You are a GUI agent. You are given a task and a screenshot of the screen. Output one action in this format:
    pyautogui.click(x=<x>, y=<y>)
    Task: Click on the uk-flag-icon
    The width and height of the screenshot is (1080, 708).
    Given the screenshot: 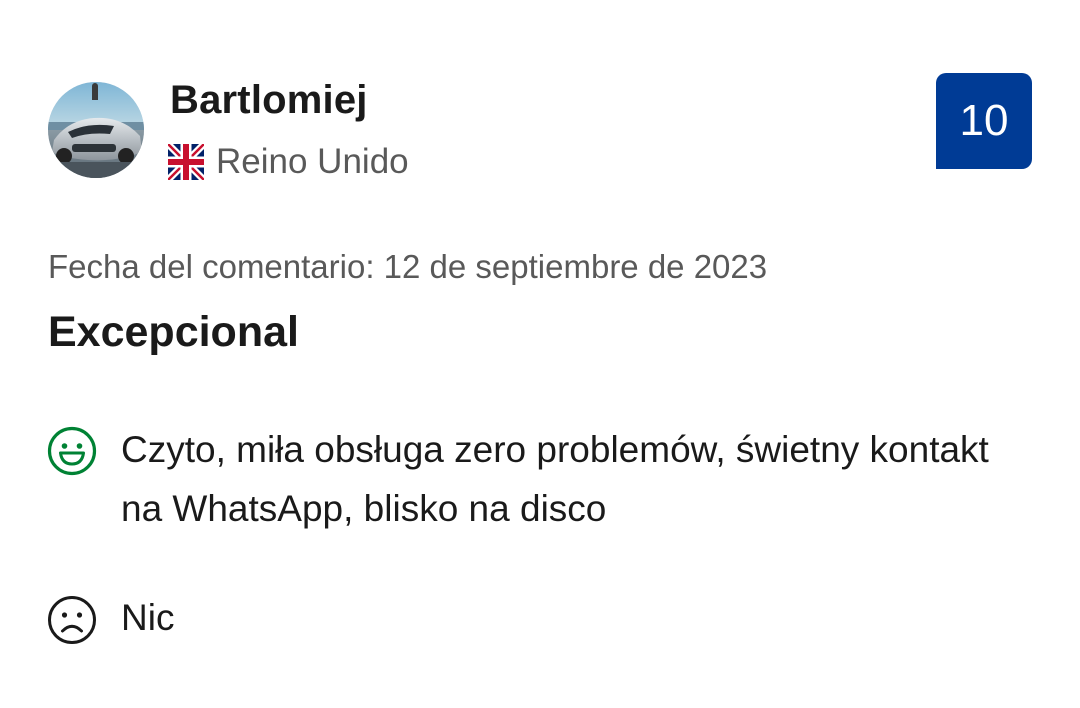 What is the action you would take?
    pyautogui.click(x=186, y=162)
    